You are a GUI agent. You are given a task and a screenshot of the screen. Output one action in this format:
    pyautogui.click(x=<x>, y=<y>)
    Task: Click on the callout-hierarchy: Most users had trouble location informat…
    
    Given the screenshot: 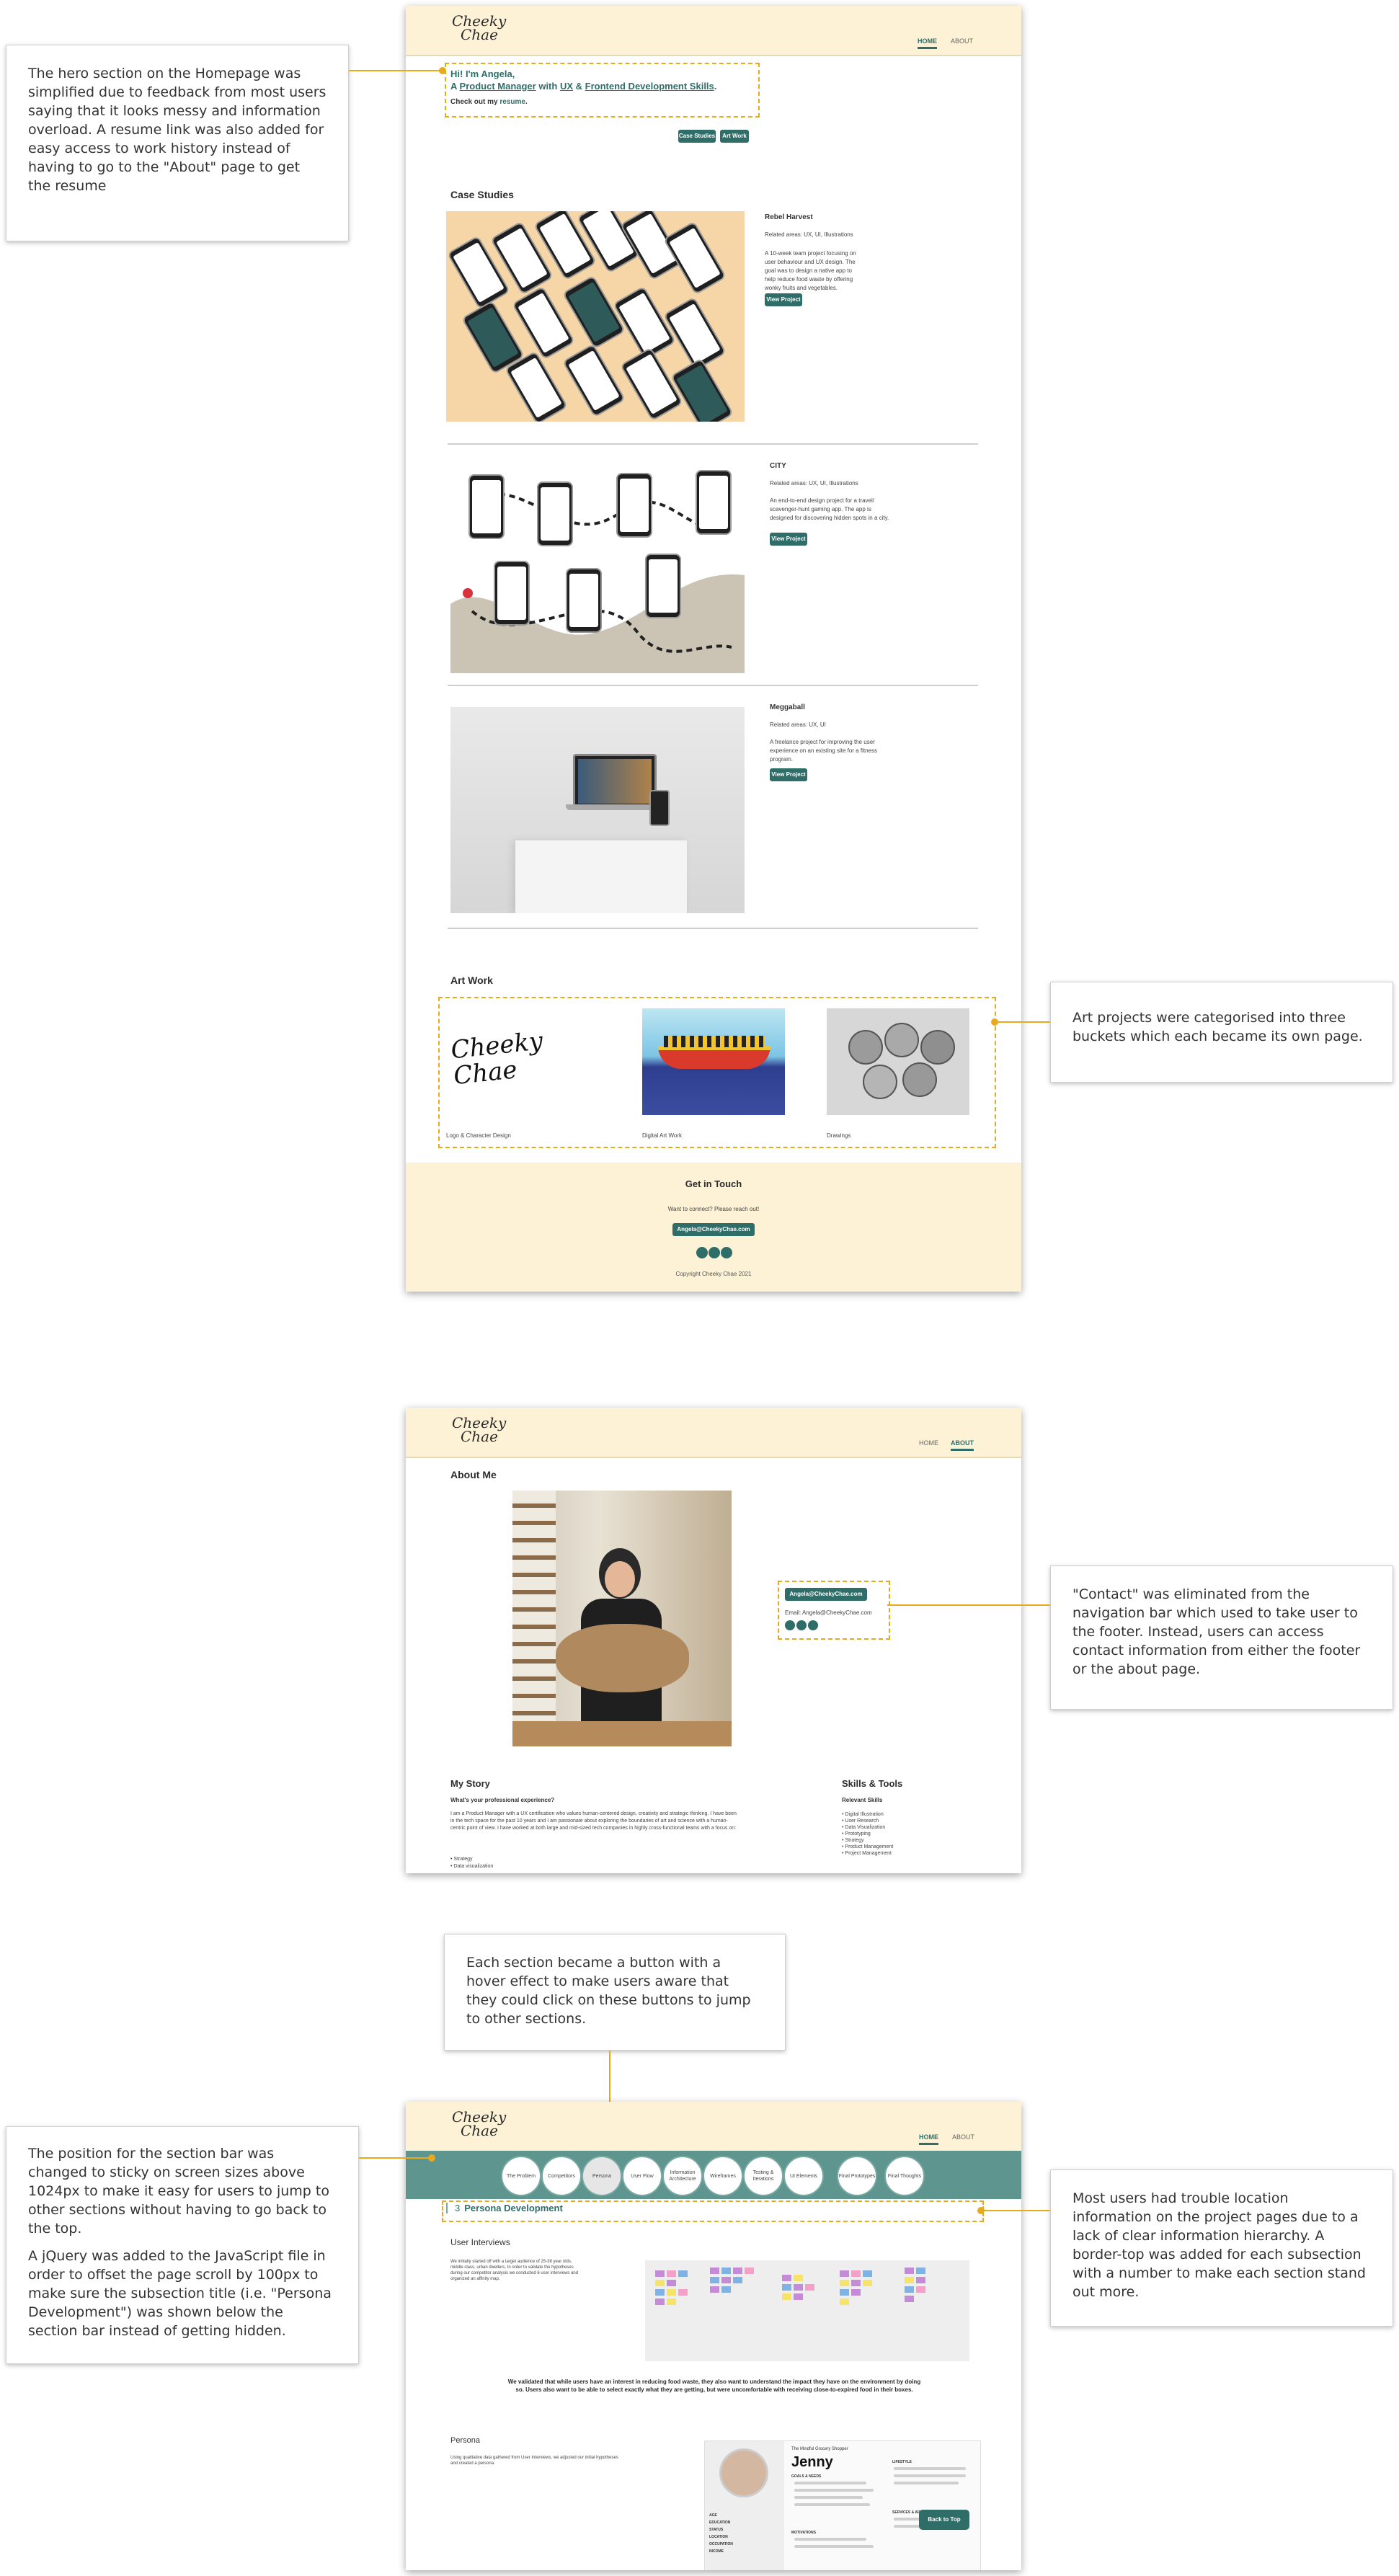 What is the action you would take?
    pyautogui.click(x=1222, y=2248)
    